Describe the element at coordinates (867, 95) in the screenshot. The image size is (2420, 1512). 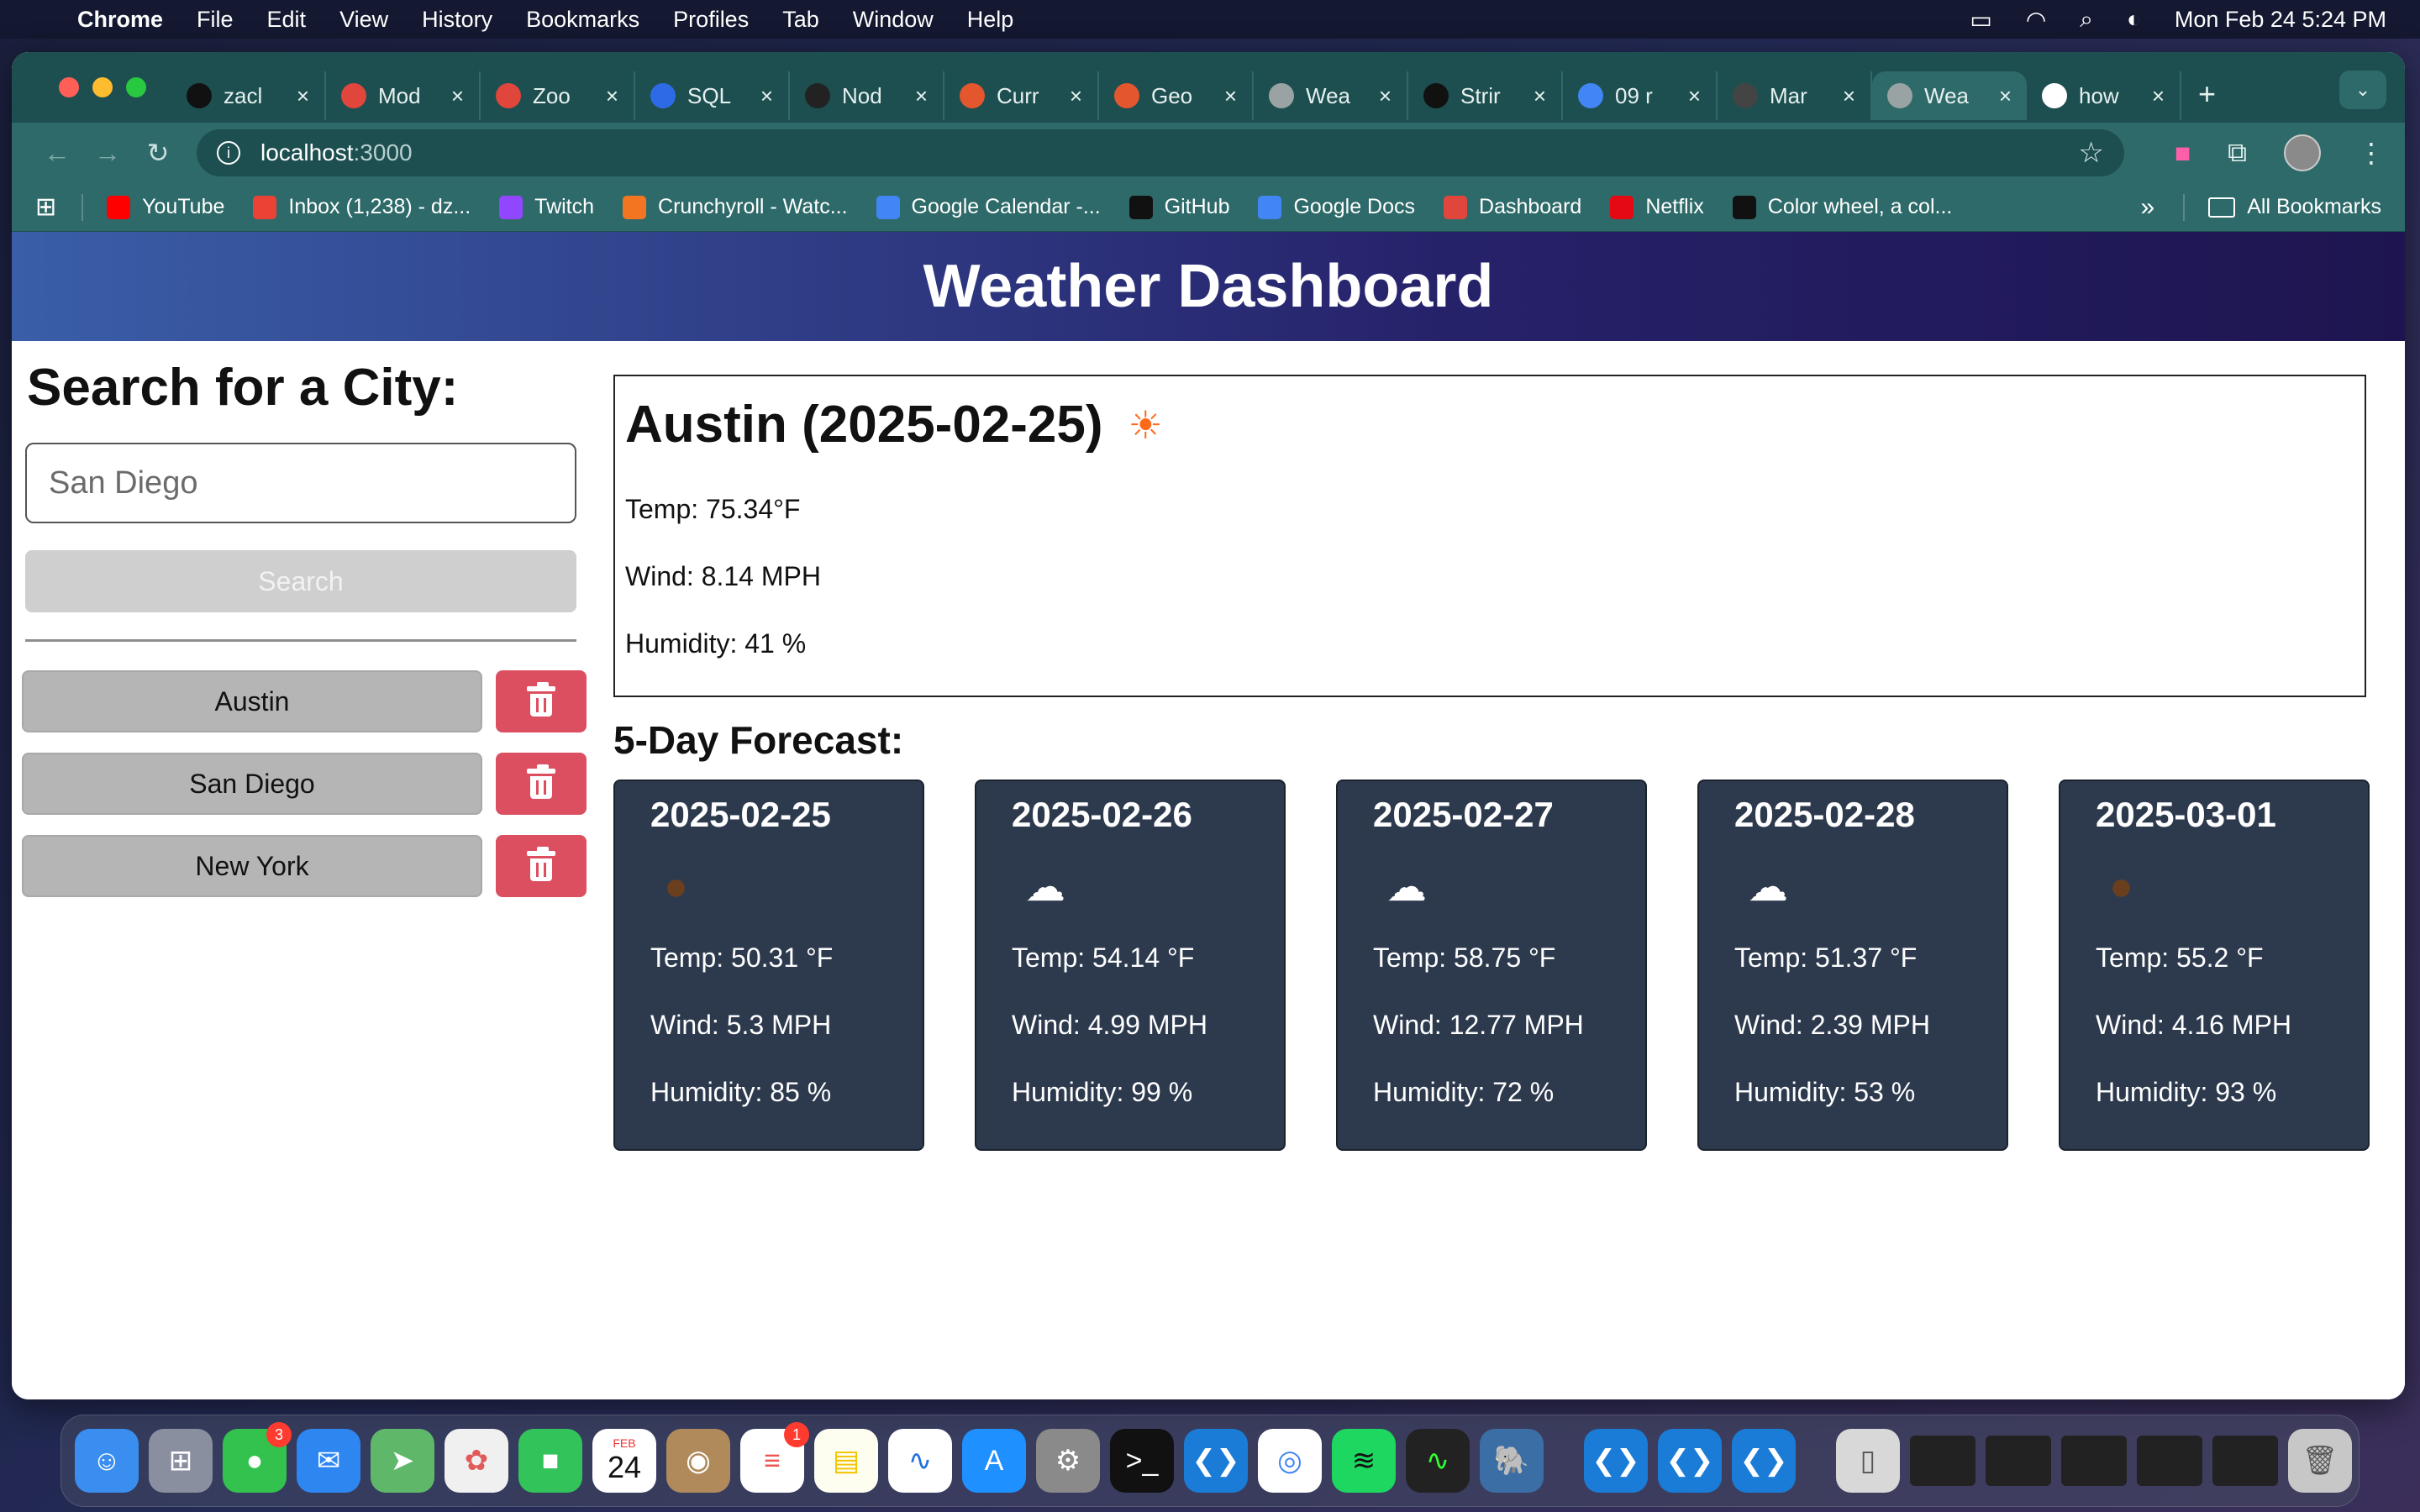
I see `browser-tab: Nod ×` at that location.